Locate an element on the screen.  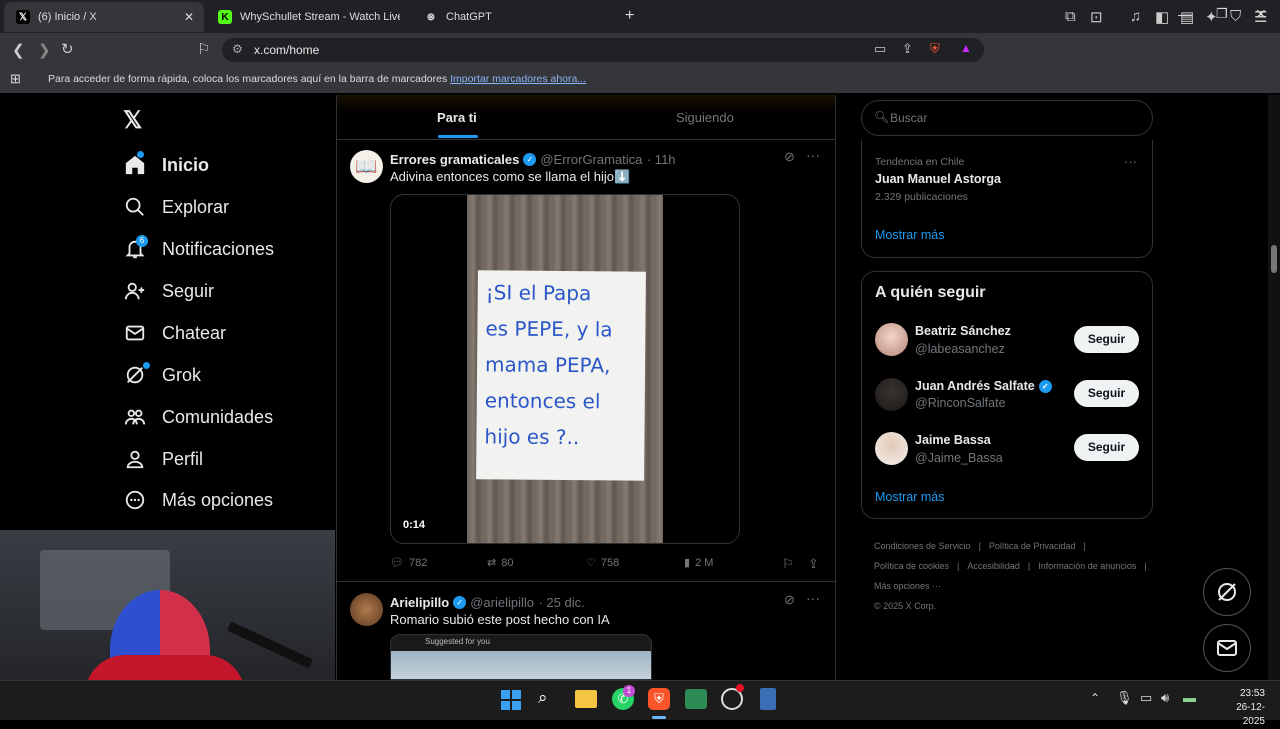
forward-icon: ❯ is located at coordinates (44, 50).